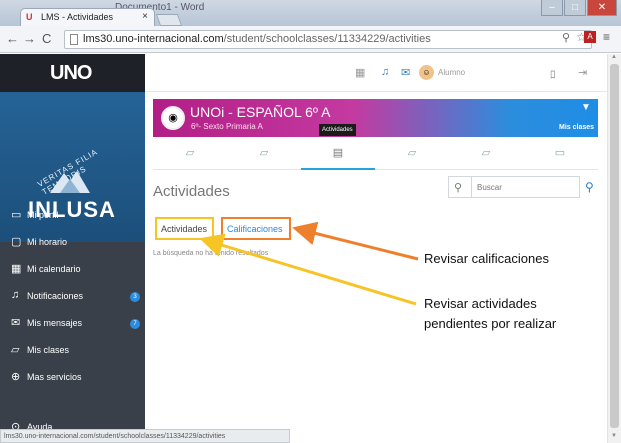  Describe the element at coordinates (490, 323) in the screenshot. I see `annotation-activities-line2: pendientes por realizar` at that location.